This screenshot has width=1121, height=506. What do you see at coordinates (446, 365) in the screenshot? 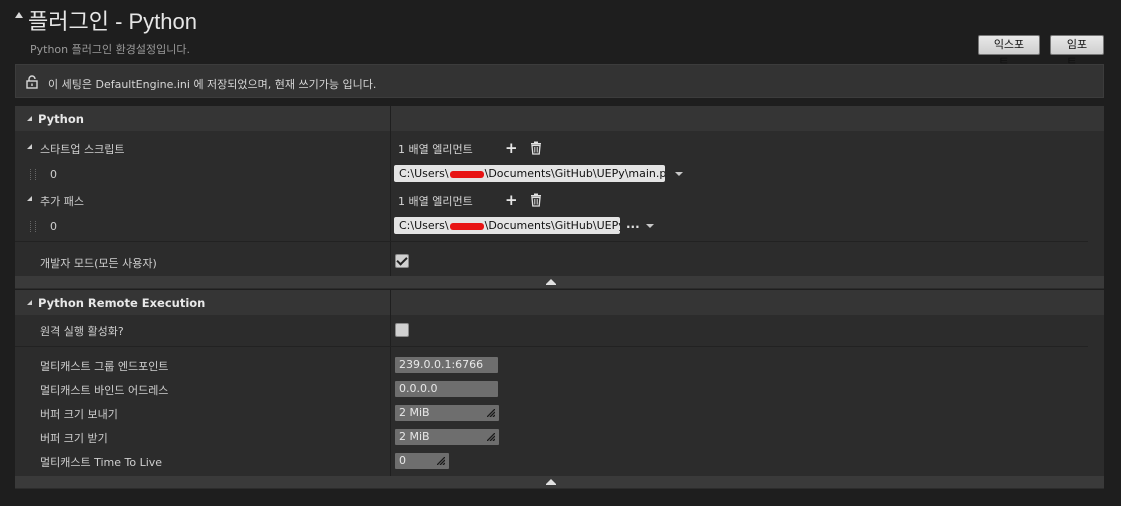
I see `multicast-group-endpoint-input: 239.0.0.1:6766` at bounding box center [446, 365].